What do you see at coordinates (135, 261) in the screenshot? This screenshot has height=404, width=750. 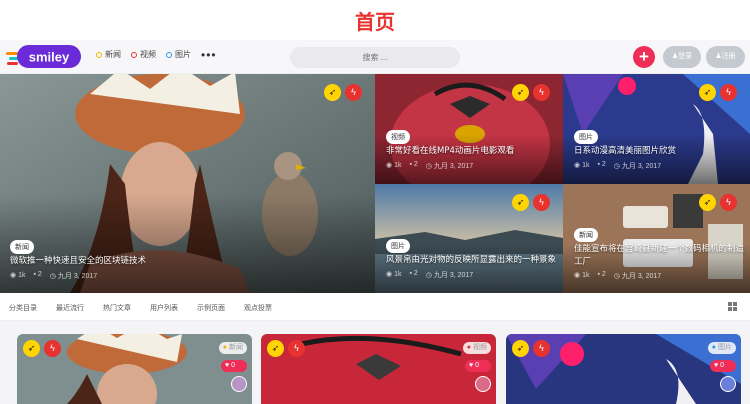 I see `tile-title: 微软推一种快速且安全的区块链技术` at bounding box center [135, 261].